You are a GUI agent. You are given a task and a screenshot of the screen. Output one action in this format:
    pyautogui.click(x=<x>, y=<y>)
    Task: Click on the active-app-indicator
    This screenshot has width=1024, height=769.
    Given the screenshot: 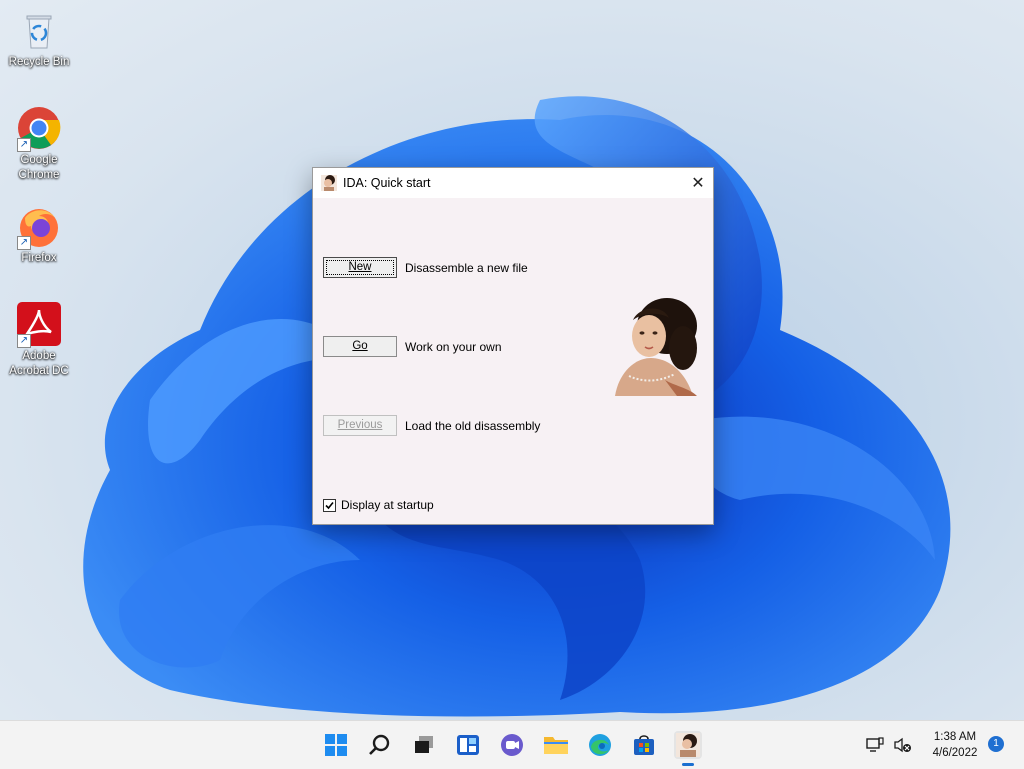 What is the action you would take?
    pyautogui.click(x=688, y=764)
    